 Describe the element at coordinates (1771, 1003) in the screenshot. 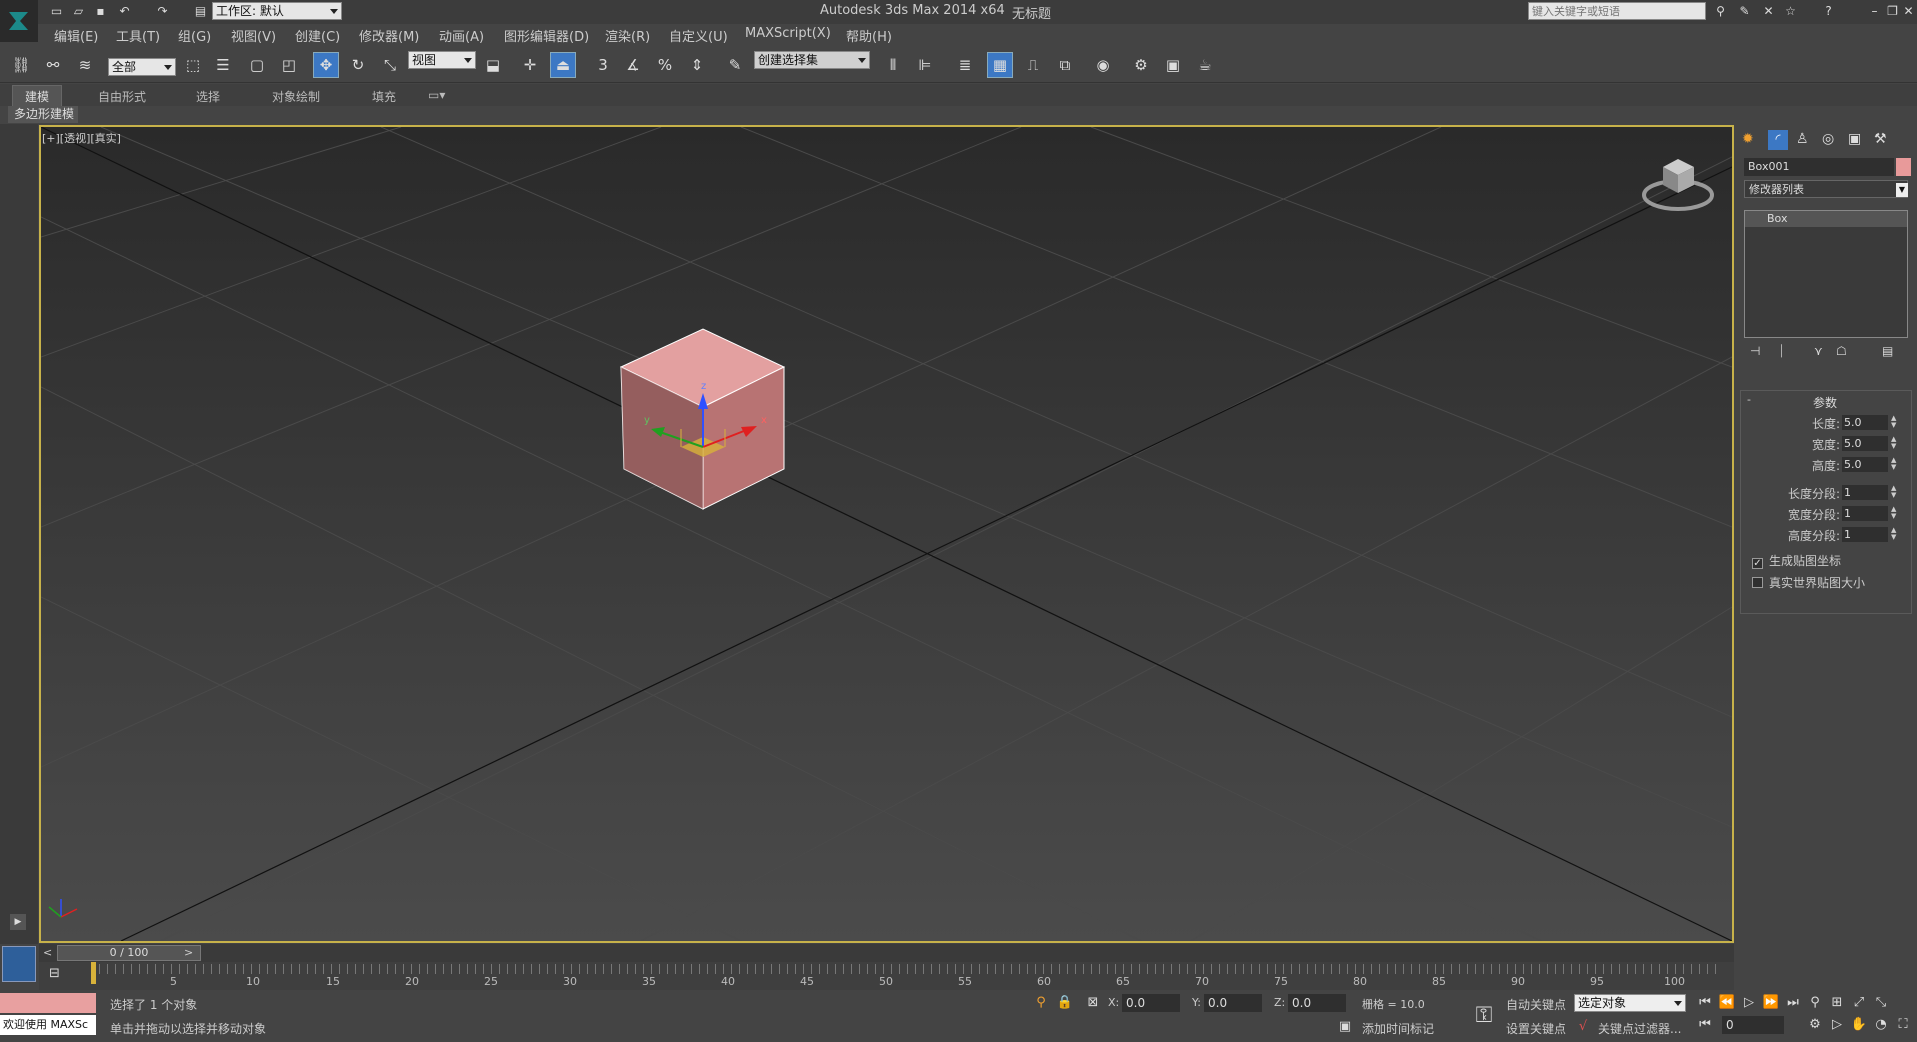

I see `next-frame-icon: ⏩` at that location.